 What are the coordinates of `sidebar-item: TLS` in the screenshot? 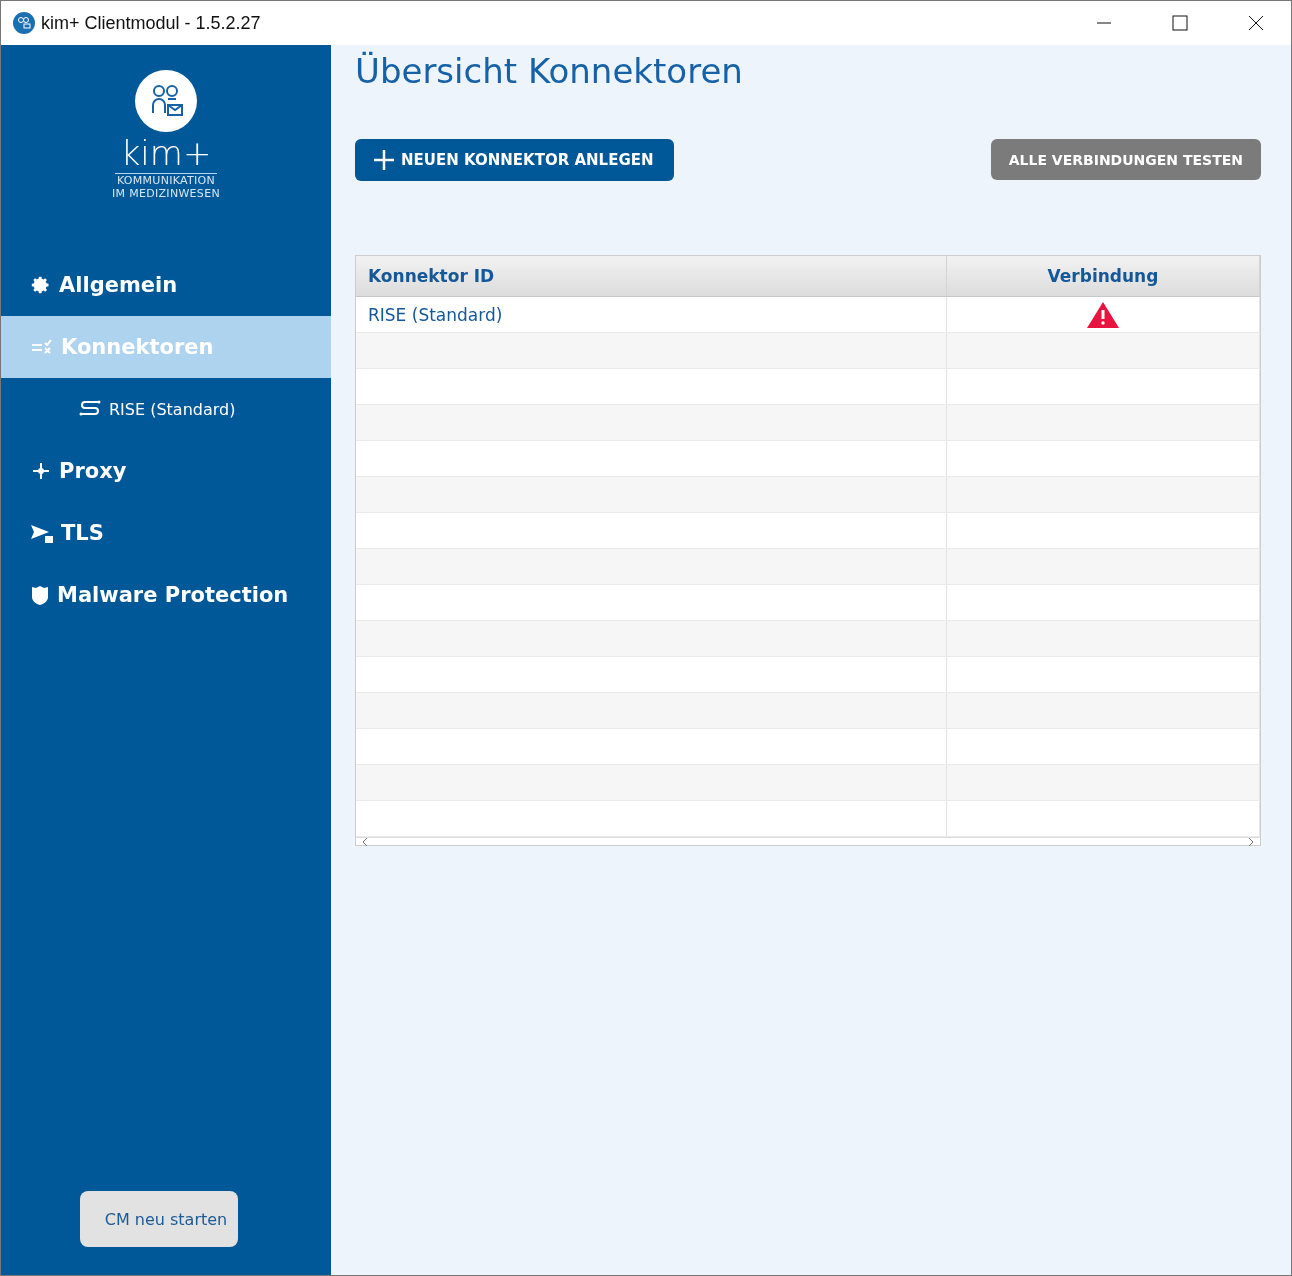 It's located at (166, 533).